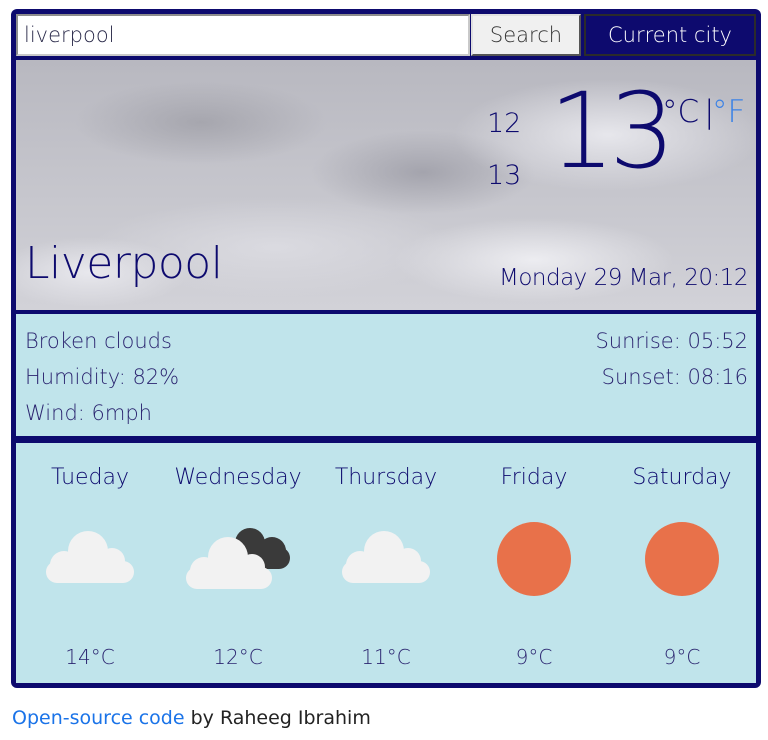 The height and width of the screenshot is (740, 768). Describe the element at coordinates (671, 341) in the screenshot. I see `sunrise: Sunrise: 05:52` at that location.